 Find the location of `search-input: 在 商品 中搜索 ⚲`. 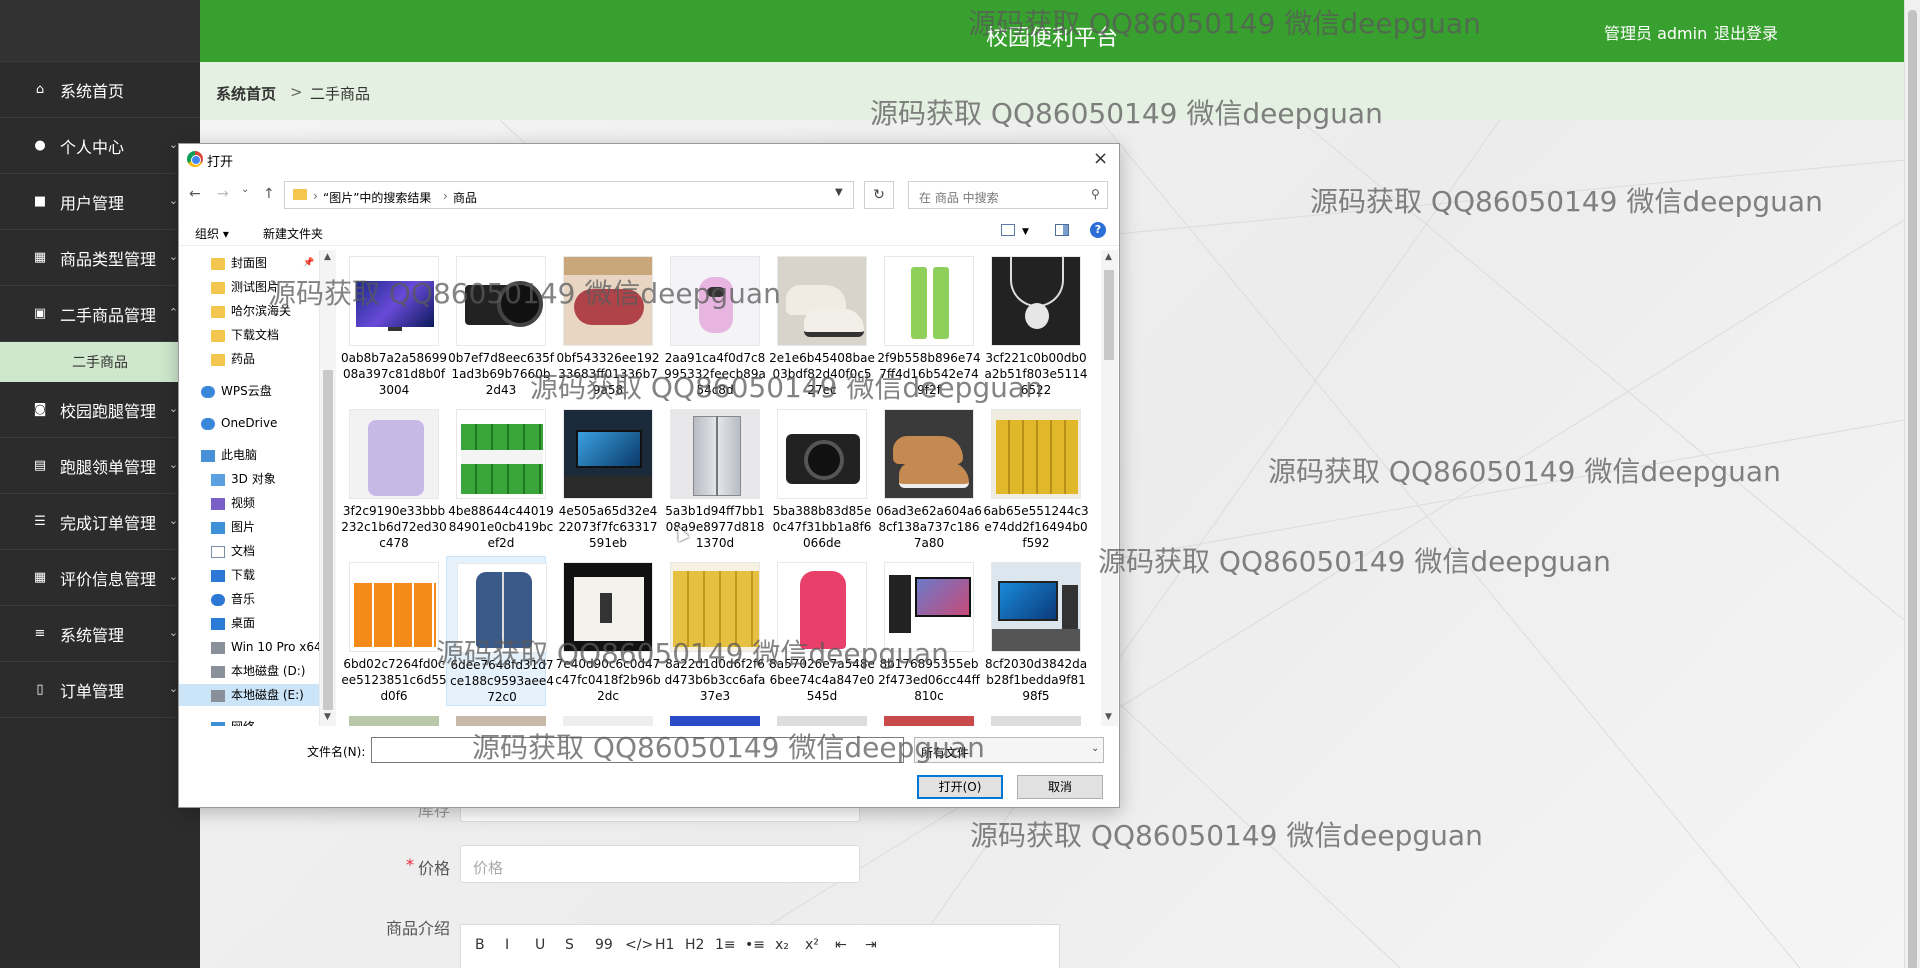

search-input: 在 商品 中搜索 ⚲ is located at coordinates (1008, 195).